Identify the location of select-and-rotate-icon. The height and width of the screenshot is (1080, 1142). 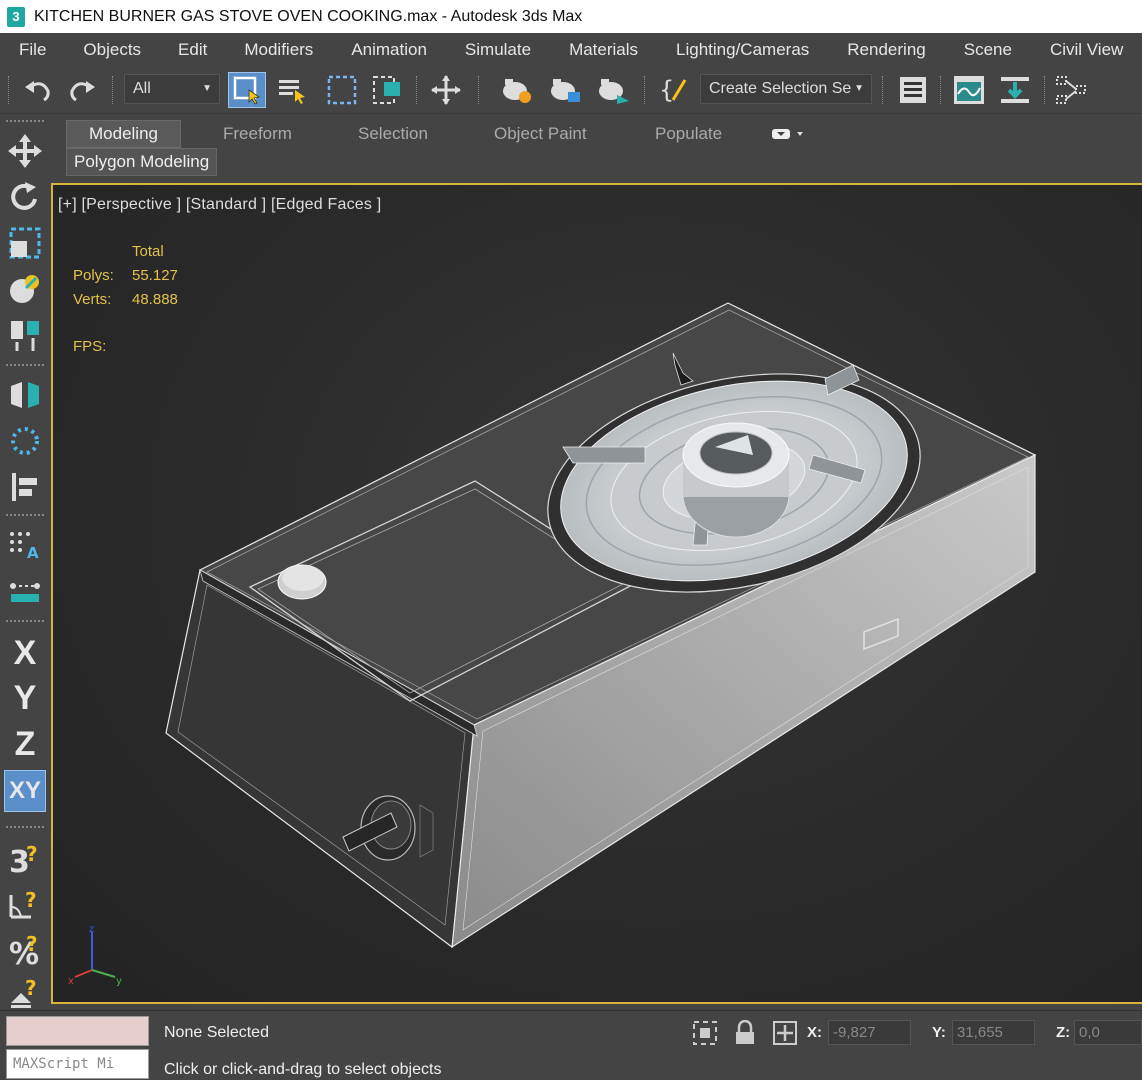
(25, 197).